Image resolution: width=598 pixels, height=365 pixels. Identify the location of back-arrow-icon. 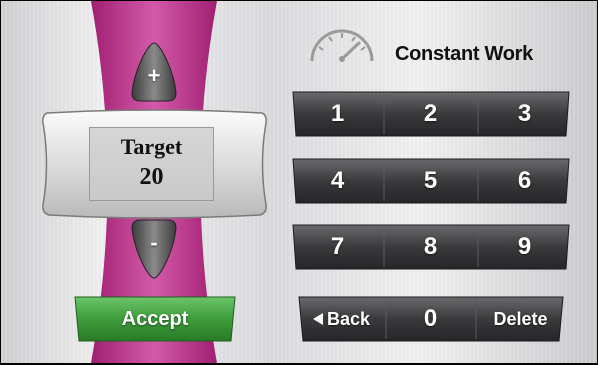
(317, 319).